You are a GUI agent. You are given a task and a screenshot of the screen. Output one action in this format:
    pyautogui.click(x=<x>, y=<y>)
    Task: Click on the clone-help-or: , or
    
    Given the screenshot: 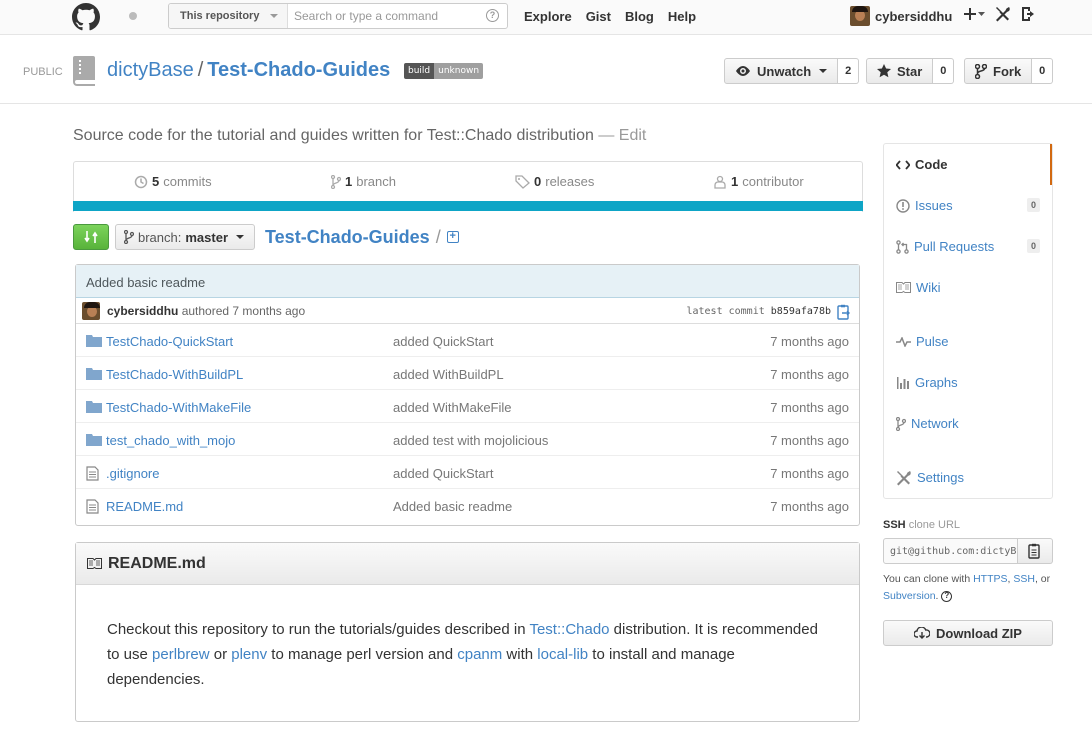 What is the action you would take?
    pyautogui.click(x=1042, y=579)
    